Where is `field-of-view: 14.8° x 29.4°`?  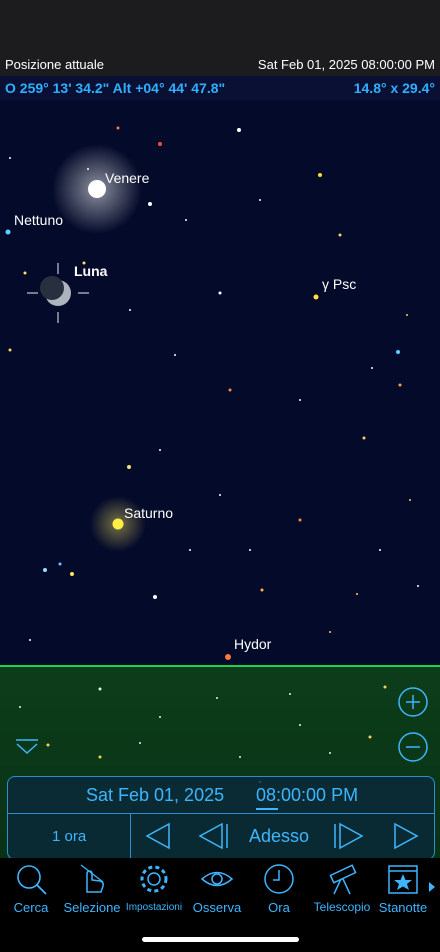
field-of-view: 14.8° x 29.4° is located at coordinates (394, 88).